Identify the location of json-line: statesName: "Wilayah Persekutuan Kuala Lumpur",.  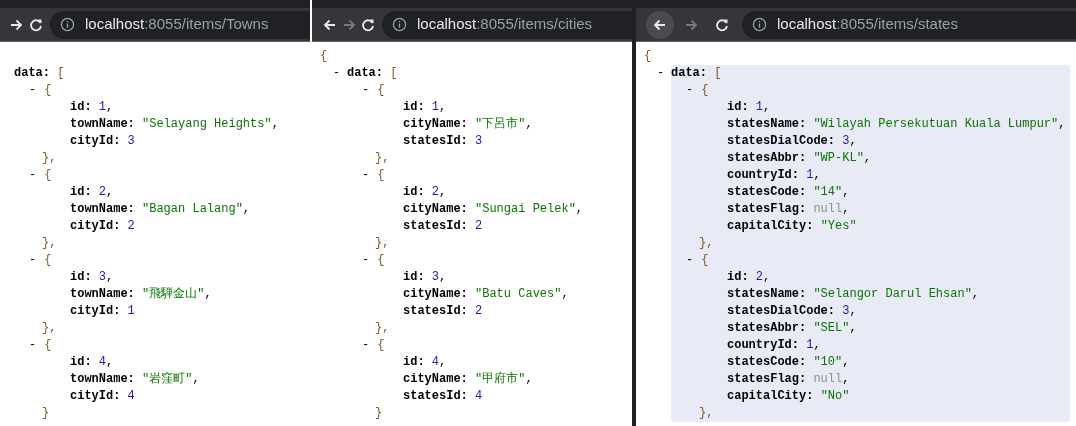
(896, 124).